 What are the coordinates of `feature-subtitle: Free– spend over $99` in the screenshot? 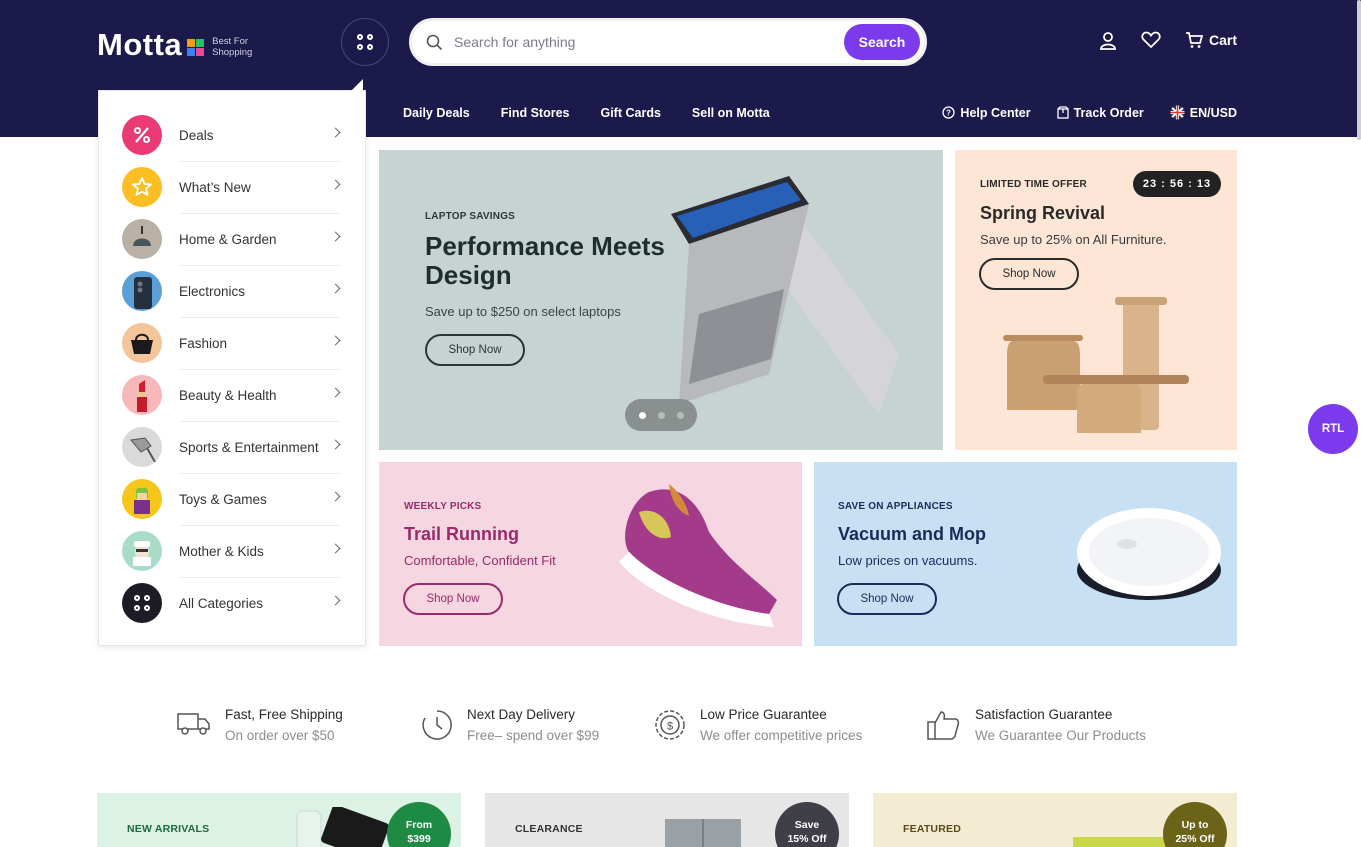 It's located at (533, 735).